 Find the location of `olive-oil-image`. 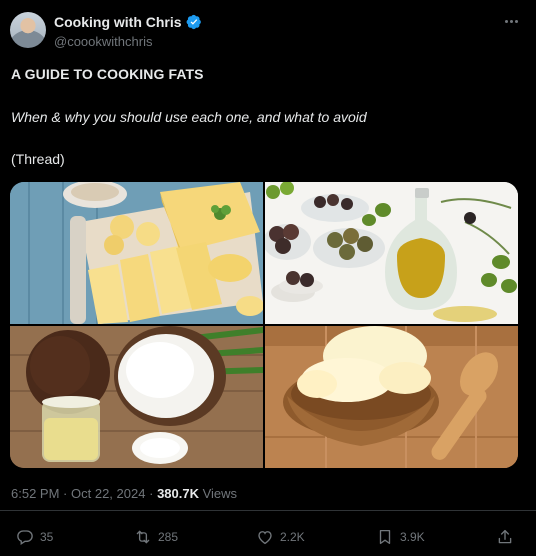

olive-oil-image is located at coordinates (391, 253).